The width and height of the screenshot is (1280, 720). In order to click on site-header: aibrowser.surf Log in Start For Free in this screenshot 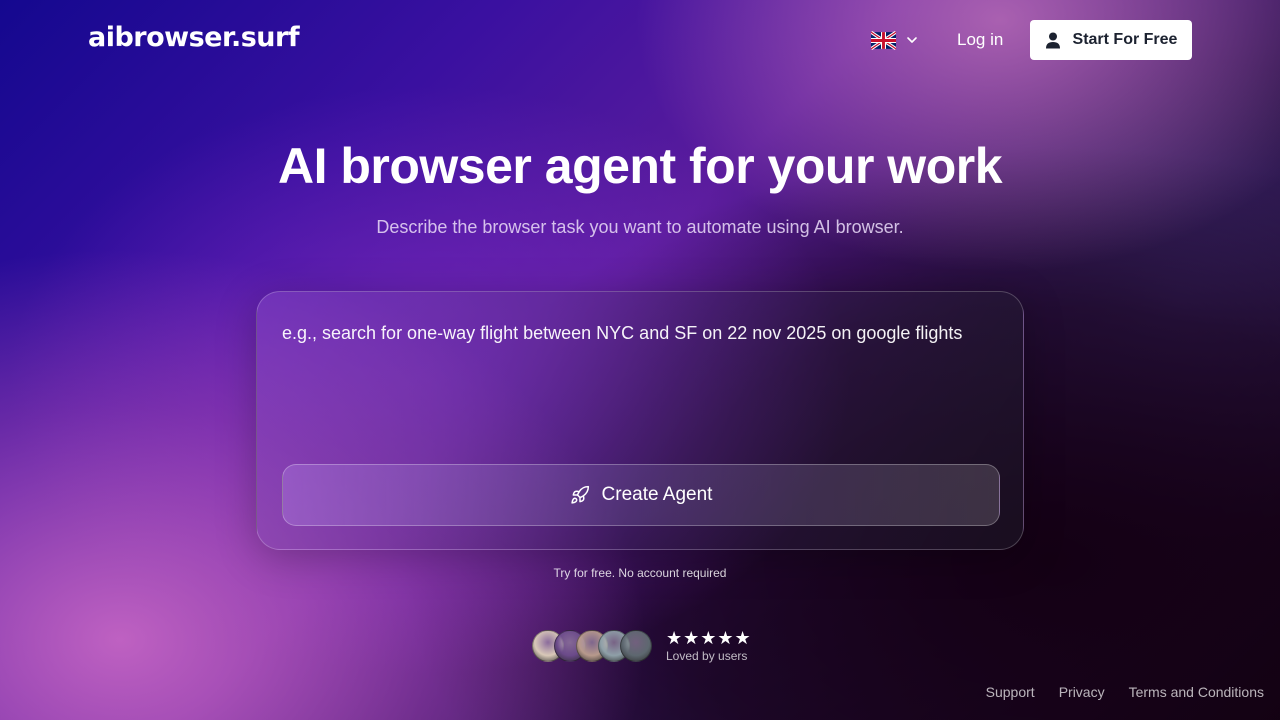, I will do `click(640, 40)`.